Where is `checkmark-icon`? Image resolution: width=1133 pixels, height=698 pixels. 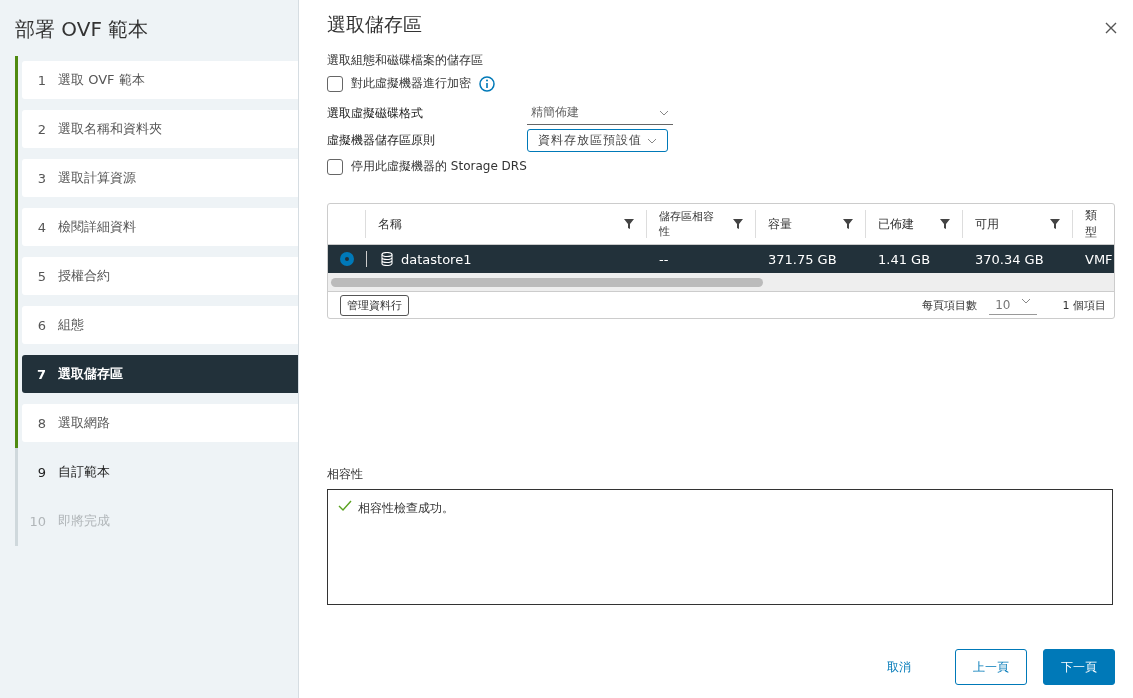
checkmark-icon is located at coordinates (345, 506).